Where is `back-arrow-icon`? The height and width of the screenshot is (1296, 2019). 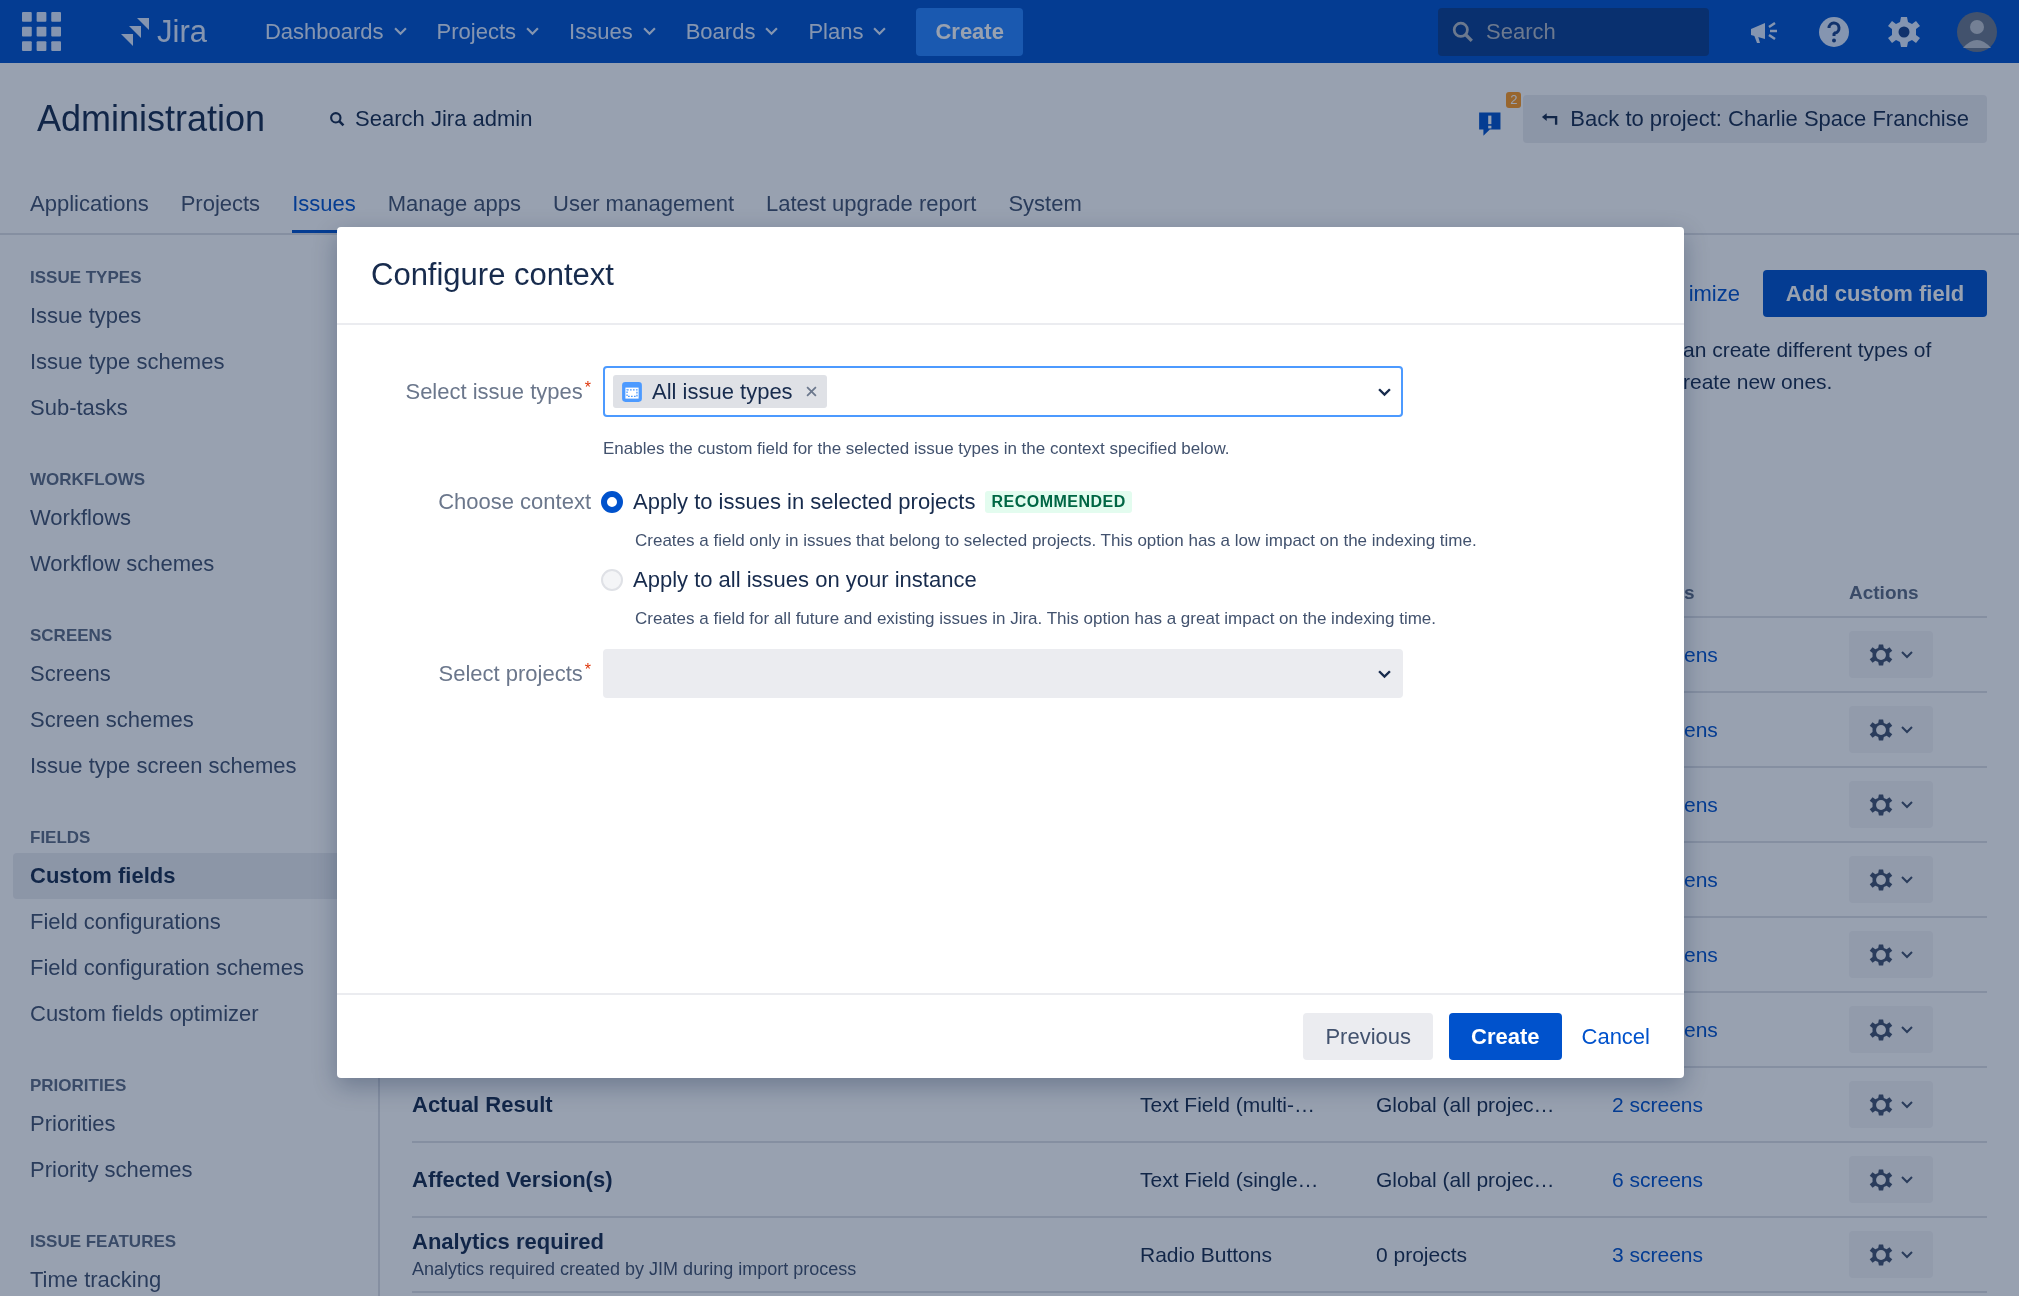
back-arrow-icon is located at coordinates (1550, 119).